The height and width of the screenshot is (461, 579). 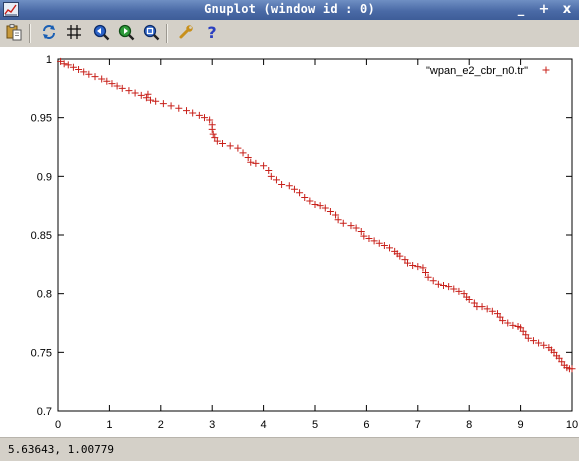 I want to click on close-button: x, so click(x=567, y=9).